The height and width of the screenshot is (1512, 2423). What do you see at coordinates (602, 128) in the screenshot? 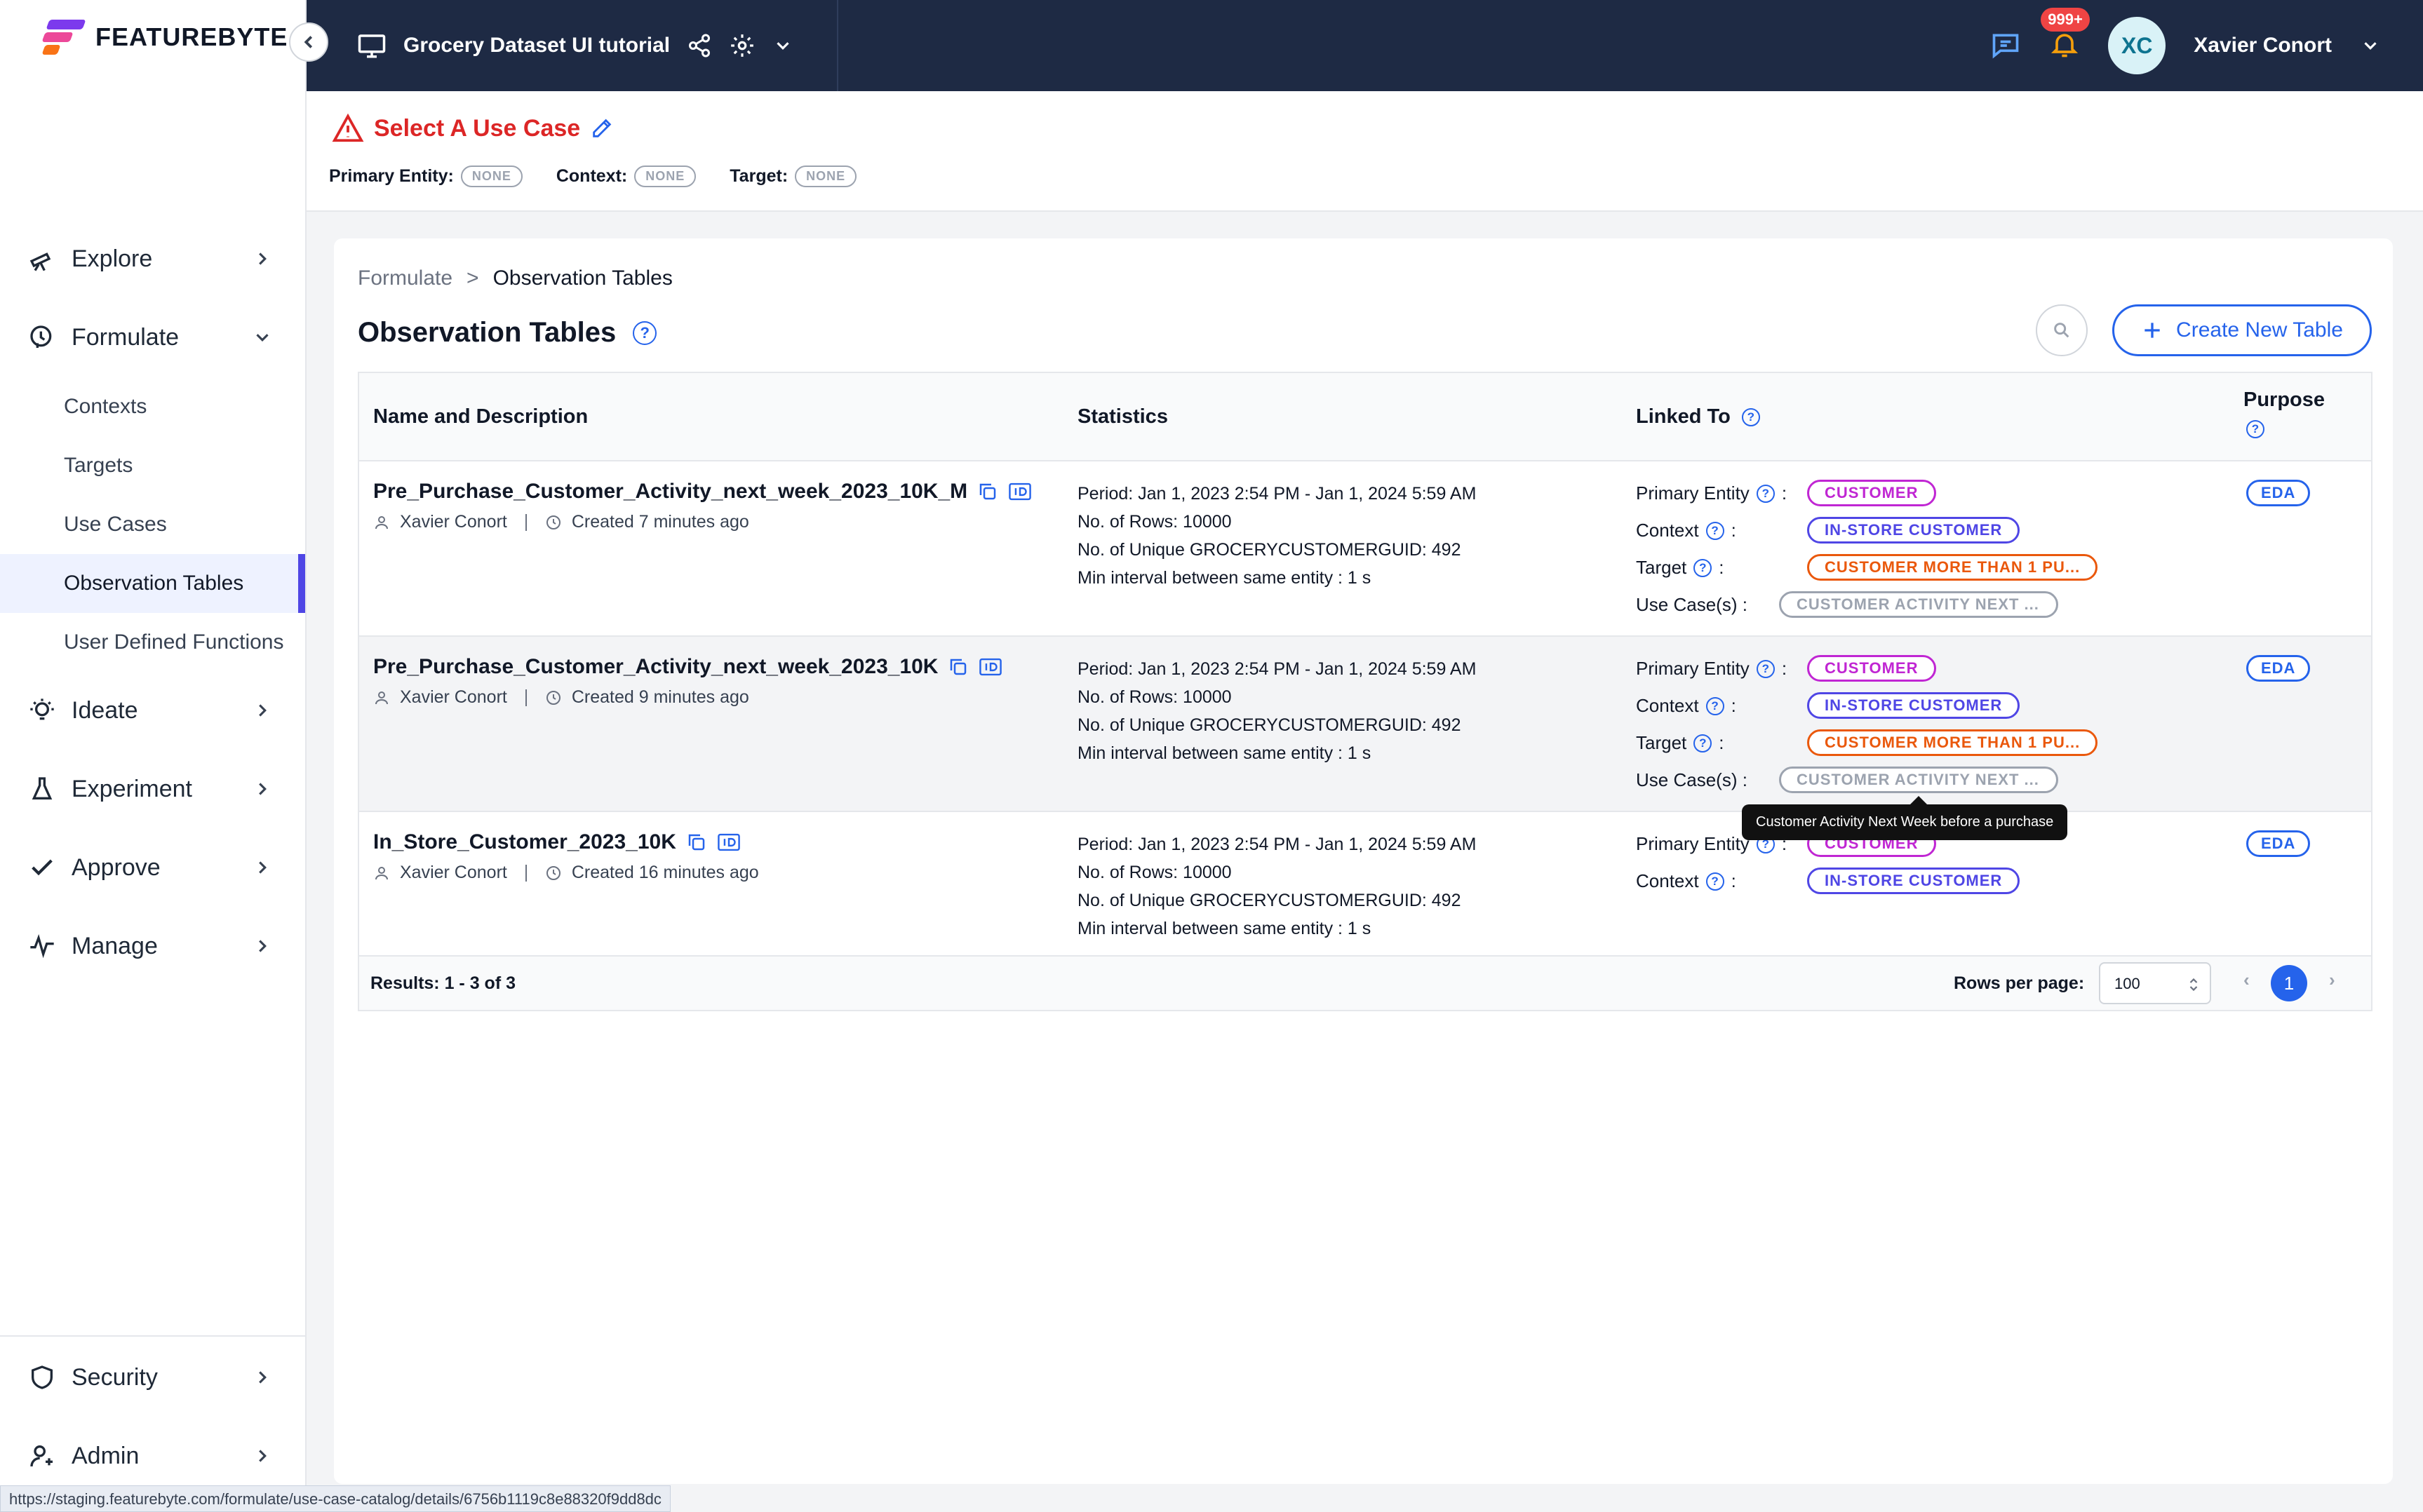
I see `edit-icon` at bounding box center [602, 128].